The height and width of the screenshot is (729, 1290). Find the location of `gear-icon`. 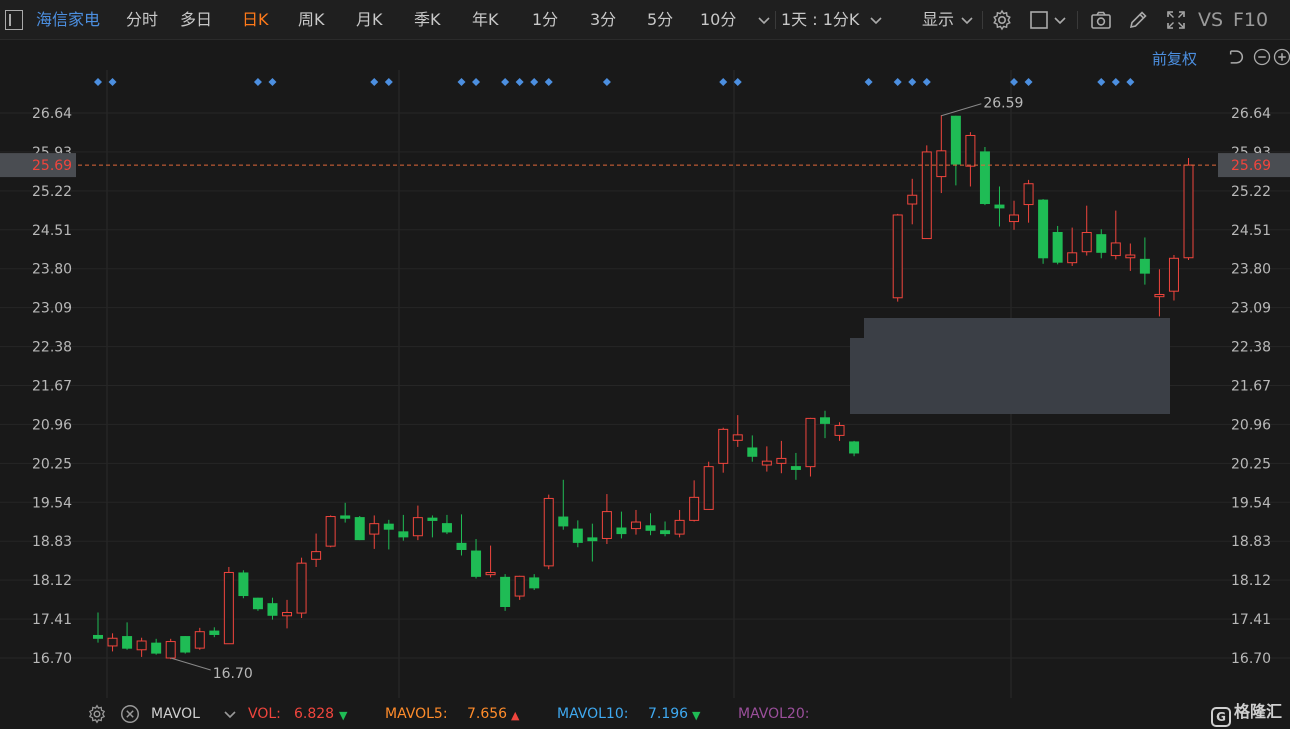

gear-icon is located at coordinates (97, 714).